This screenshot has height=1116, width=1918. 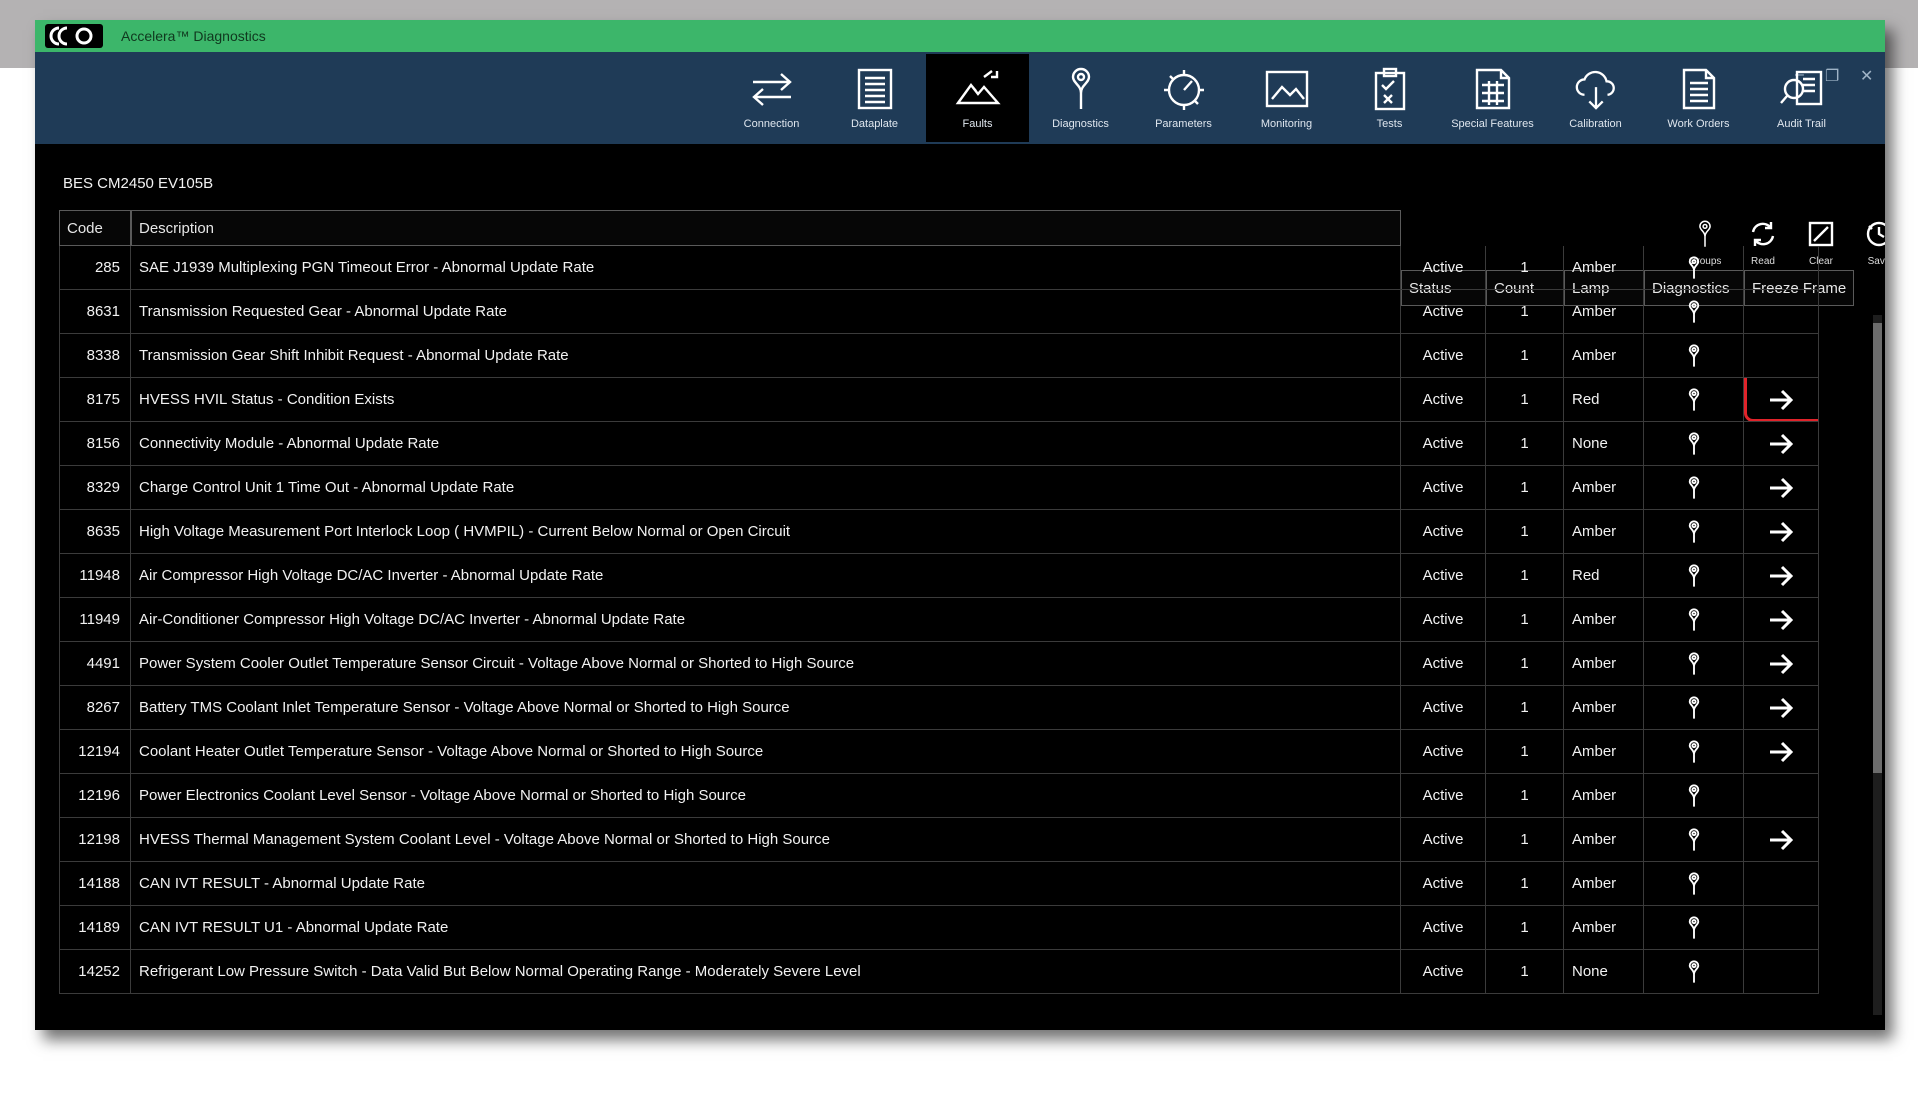 I want to click on code-cell: 285, so click(x=95, y=267).